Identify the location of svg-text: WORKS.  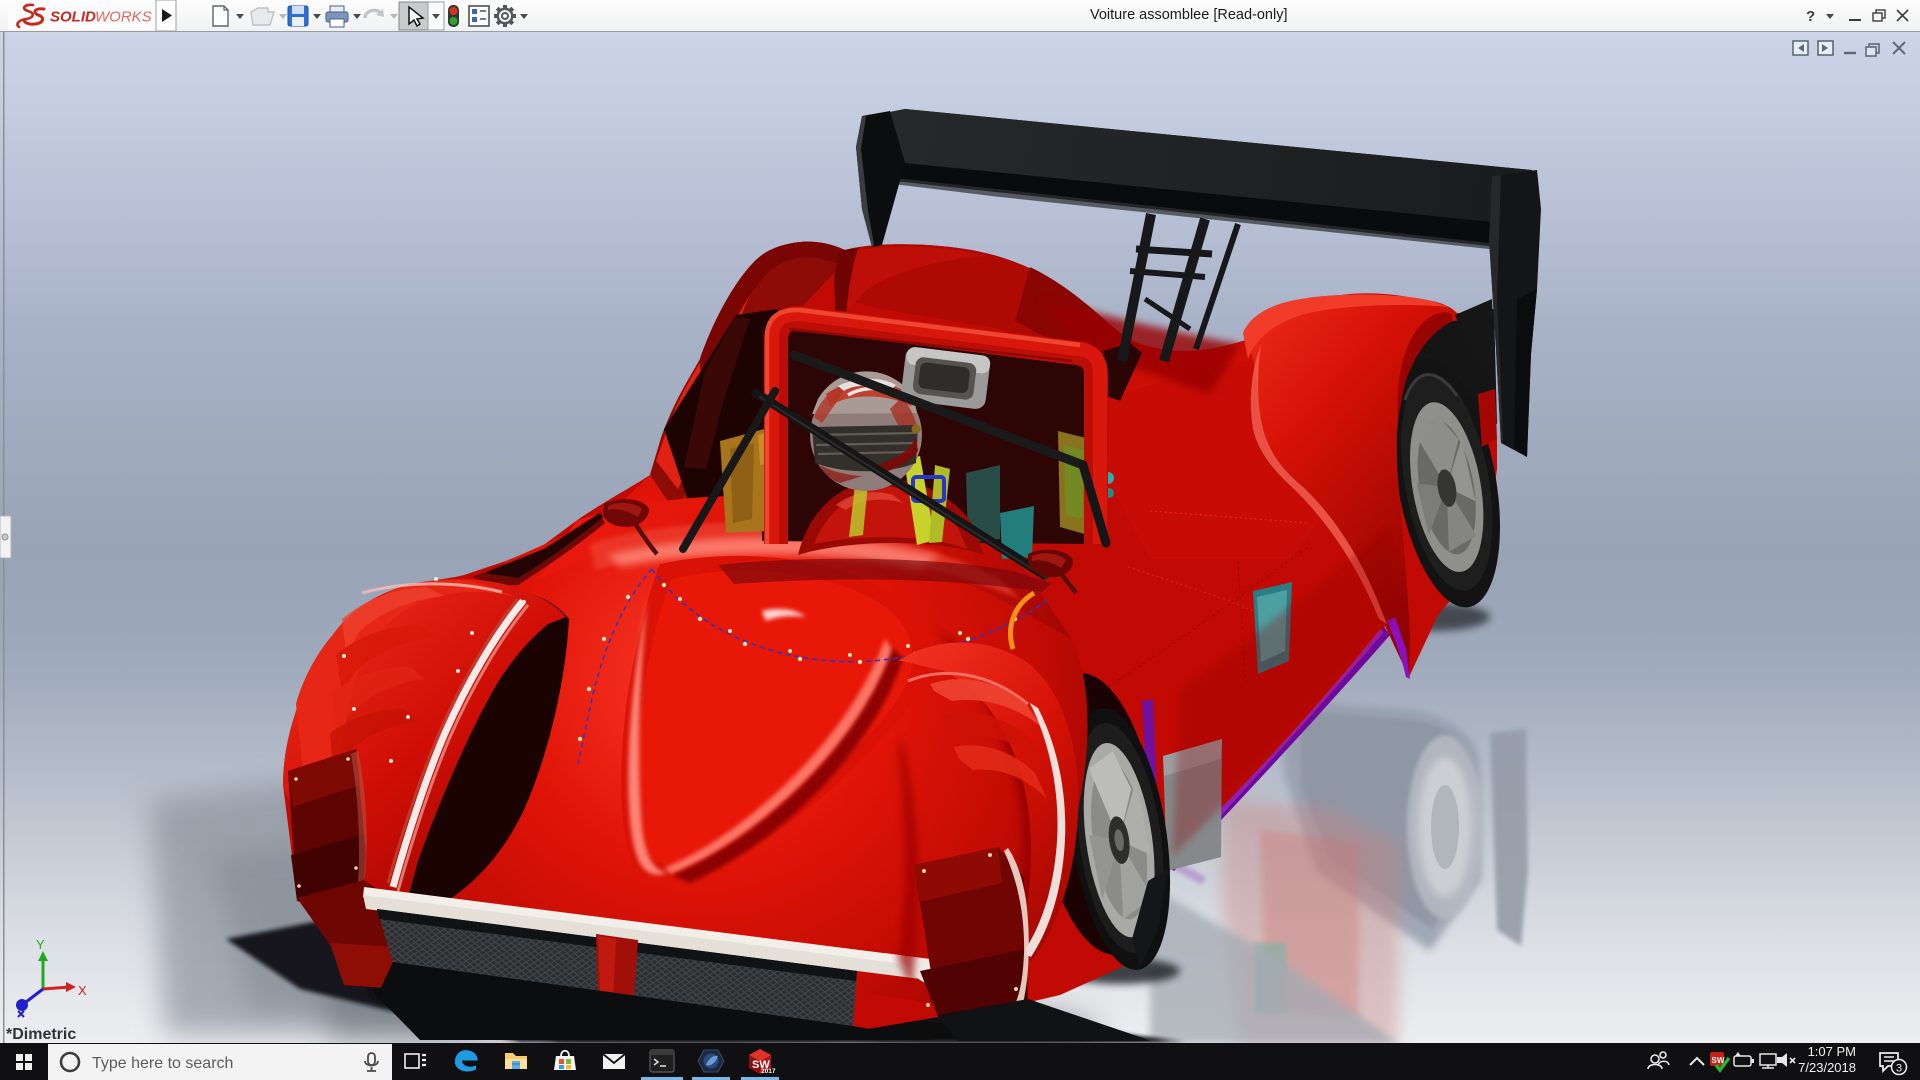
(123, 17).